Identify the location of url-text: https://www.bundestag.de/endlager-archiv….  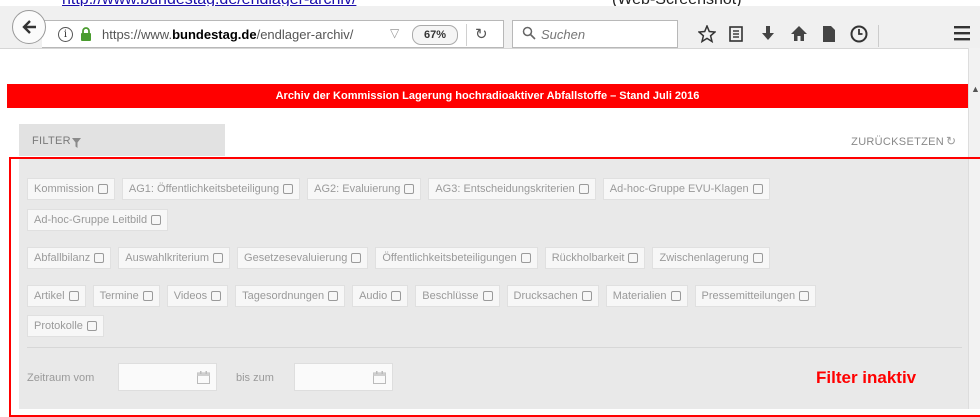
(227, 34).